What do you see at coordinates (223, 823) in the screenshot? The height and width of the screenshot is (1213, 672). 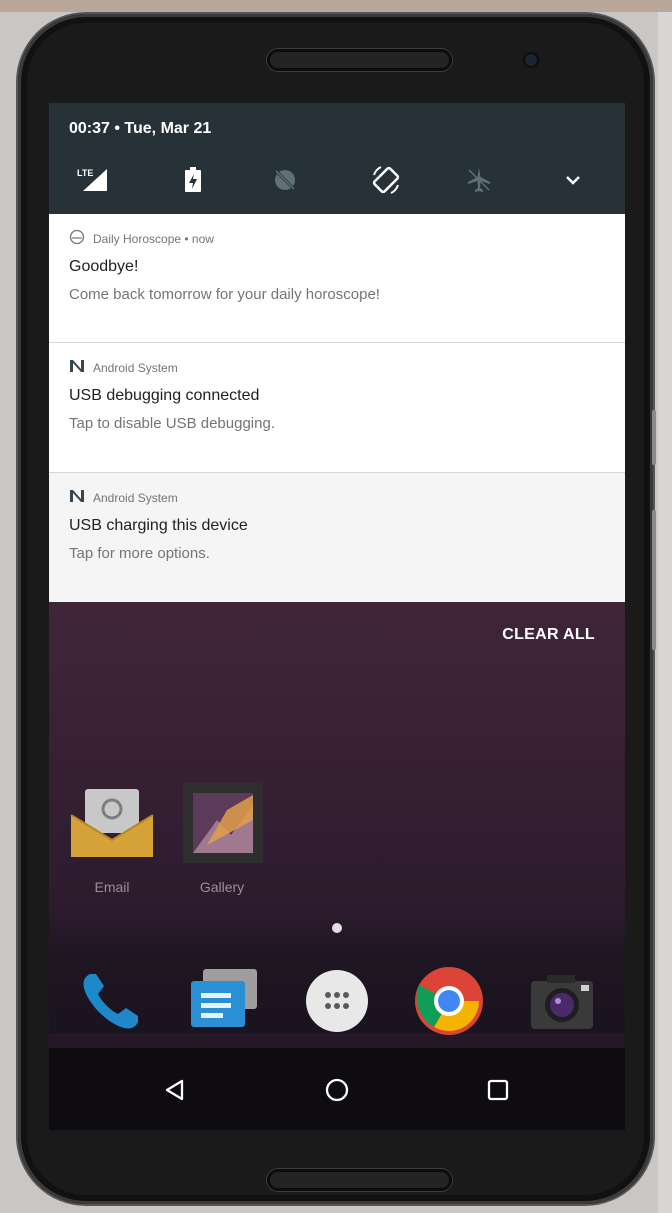 I see `gallery-icon` at bounding box center [223, 823].